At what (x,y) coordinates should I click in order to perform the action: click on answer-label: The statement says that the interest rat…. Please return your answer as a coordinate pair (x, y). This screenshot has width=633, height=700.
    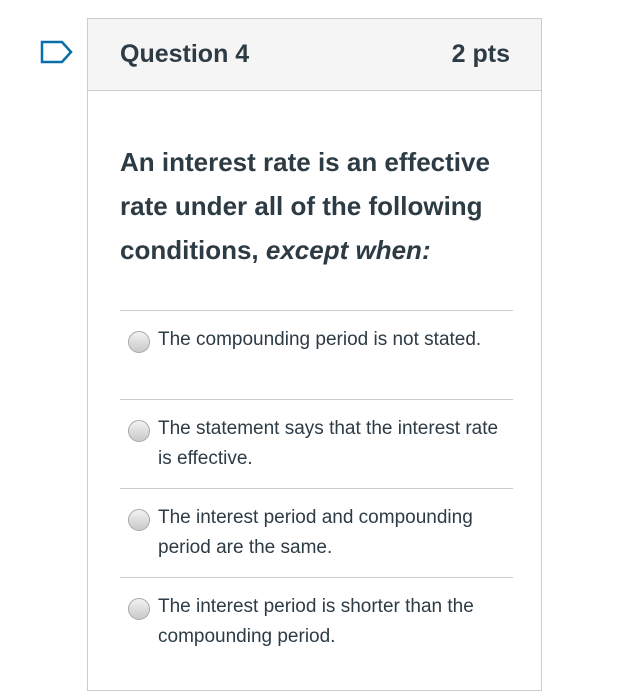
    Looking at the image, I should click on (330, 444).